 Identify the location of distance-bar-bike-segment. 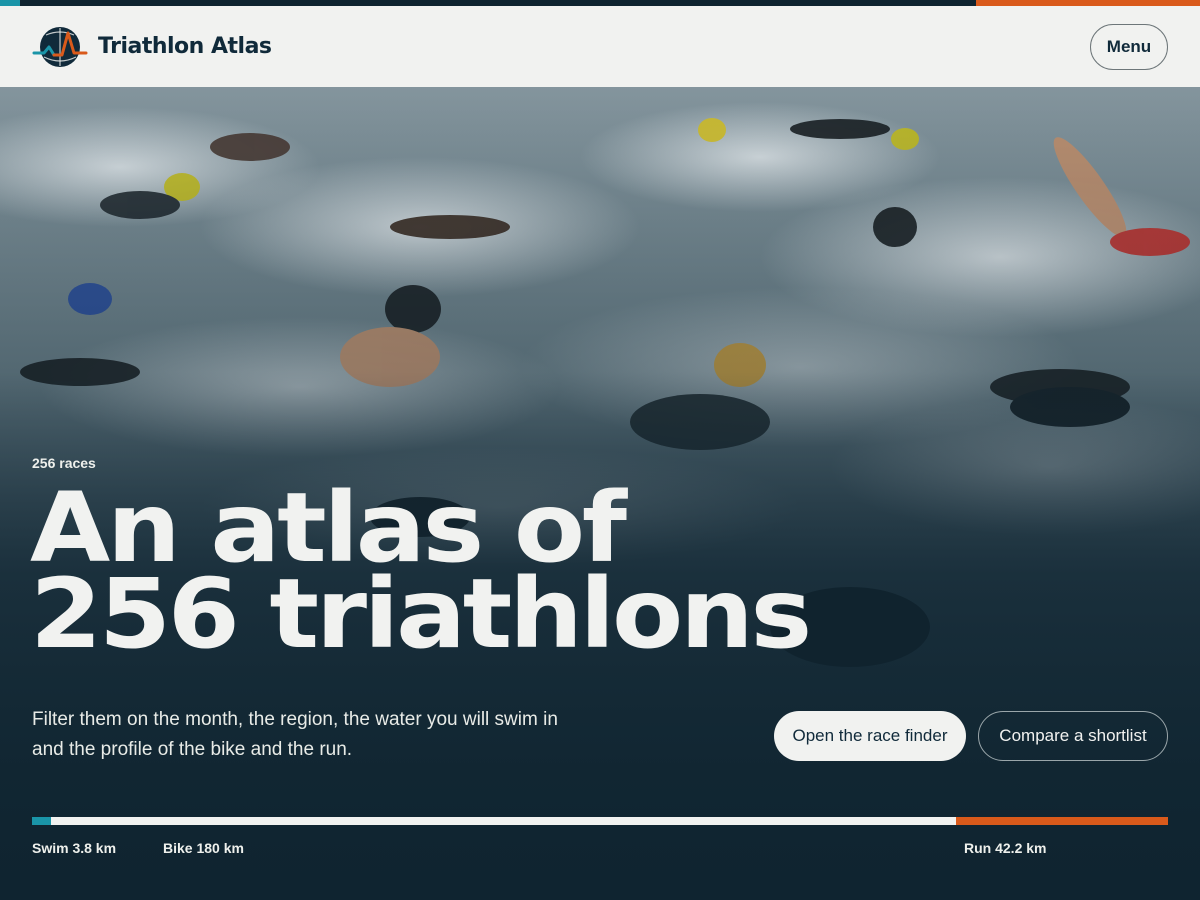
(503, 821).